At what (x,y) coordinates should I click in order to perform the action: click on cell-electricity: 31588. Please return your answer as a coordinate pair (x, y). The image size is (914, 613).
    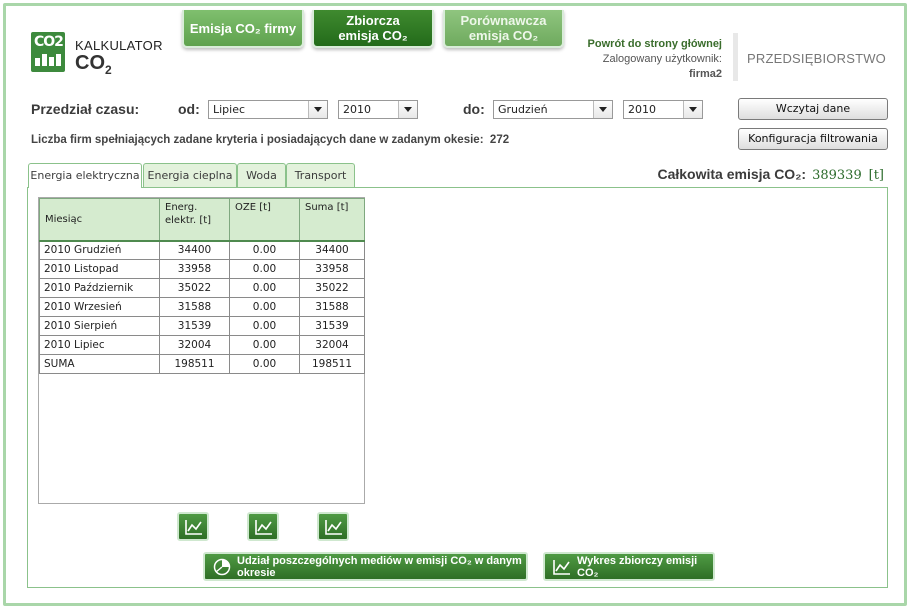
    Looking at the image, I should click on (194, 307).